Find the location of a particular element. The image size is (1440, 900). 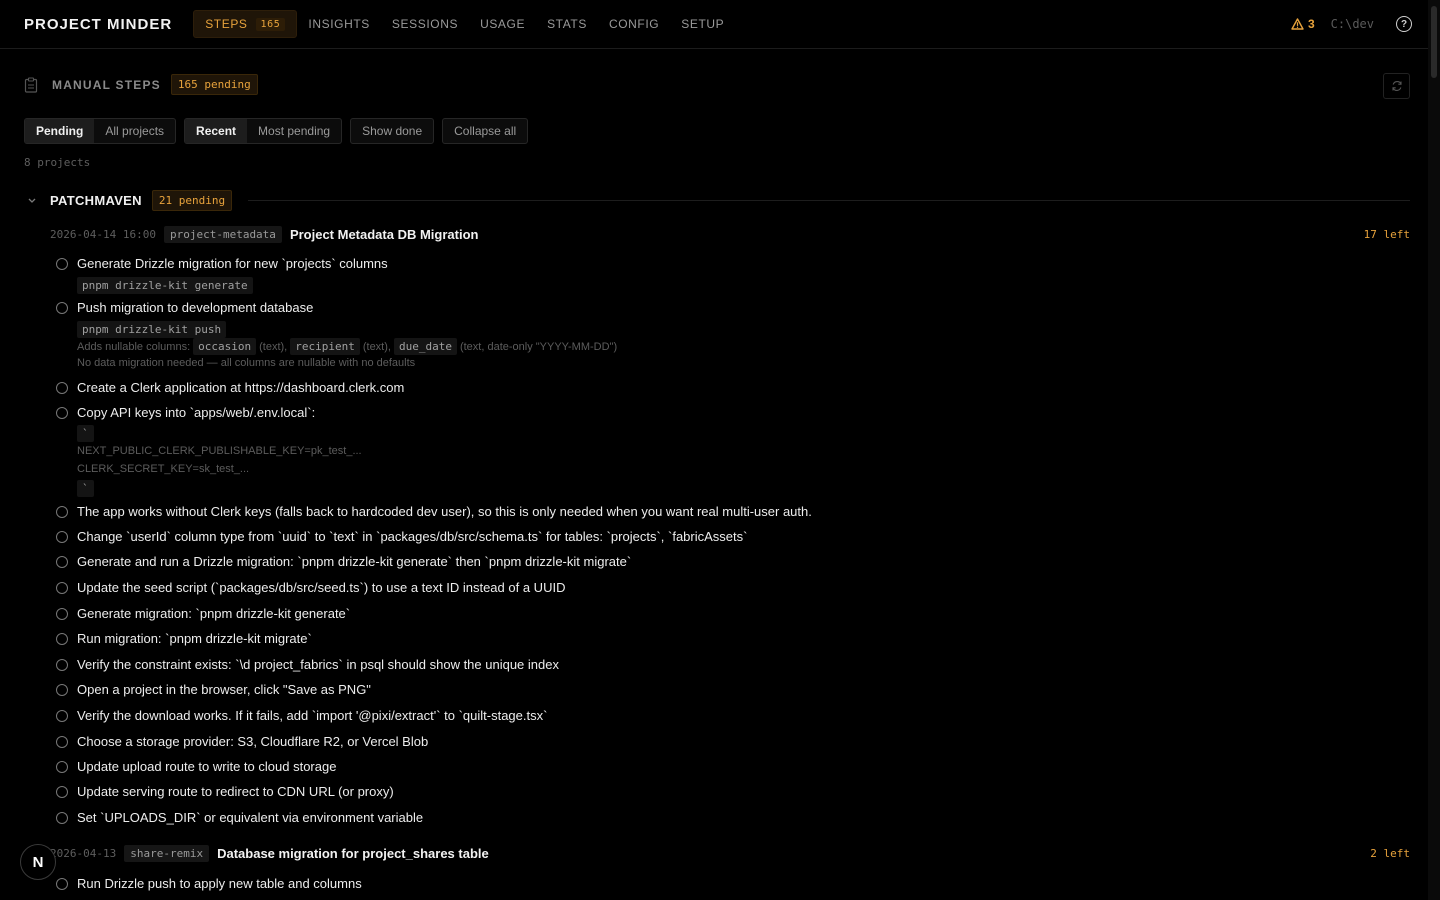

tab-stats: STATS is located at coordinates (567, 24).